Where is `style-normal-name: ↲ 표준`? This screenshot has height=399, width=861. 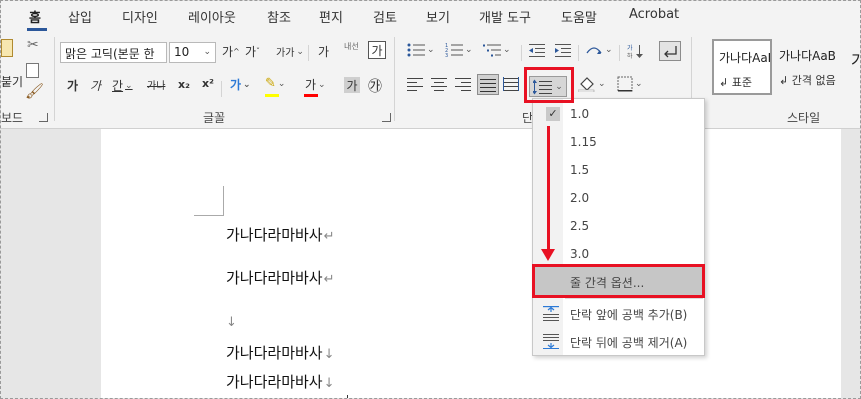
style-normal-name: ↲ 표준 is located at coordinates (735, 82).